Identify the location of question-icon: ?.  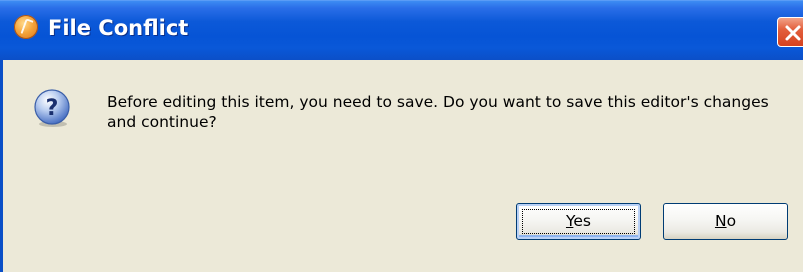
(52, 108).